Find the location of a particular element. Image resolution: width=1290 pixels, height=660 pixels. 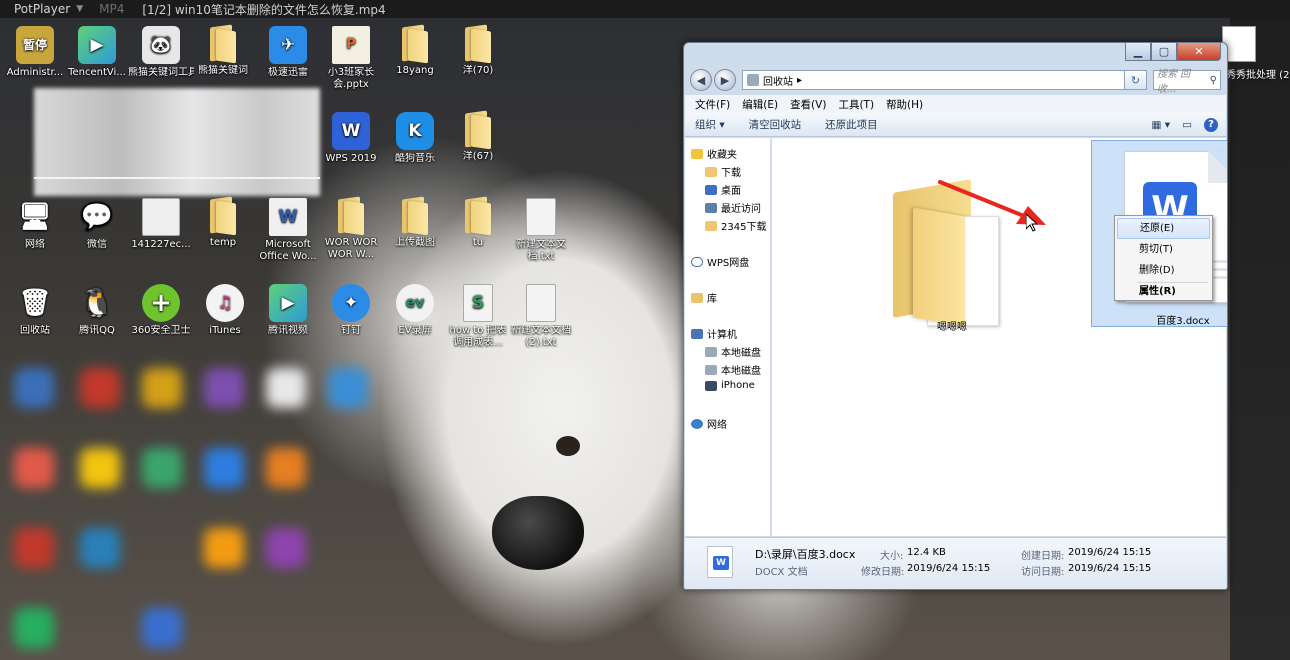

breadcrumb: 回收站 is located at coordinates (778, 80).